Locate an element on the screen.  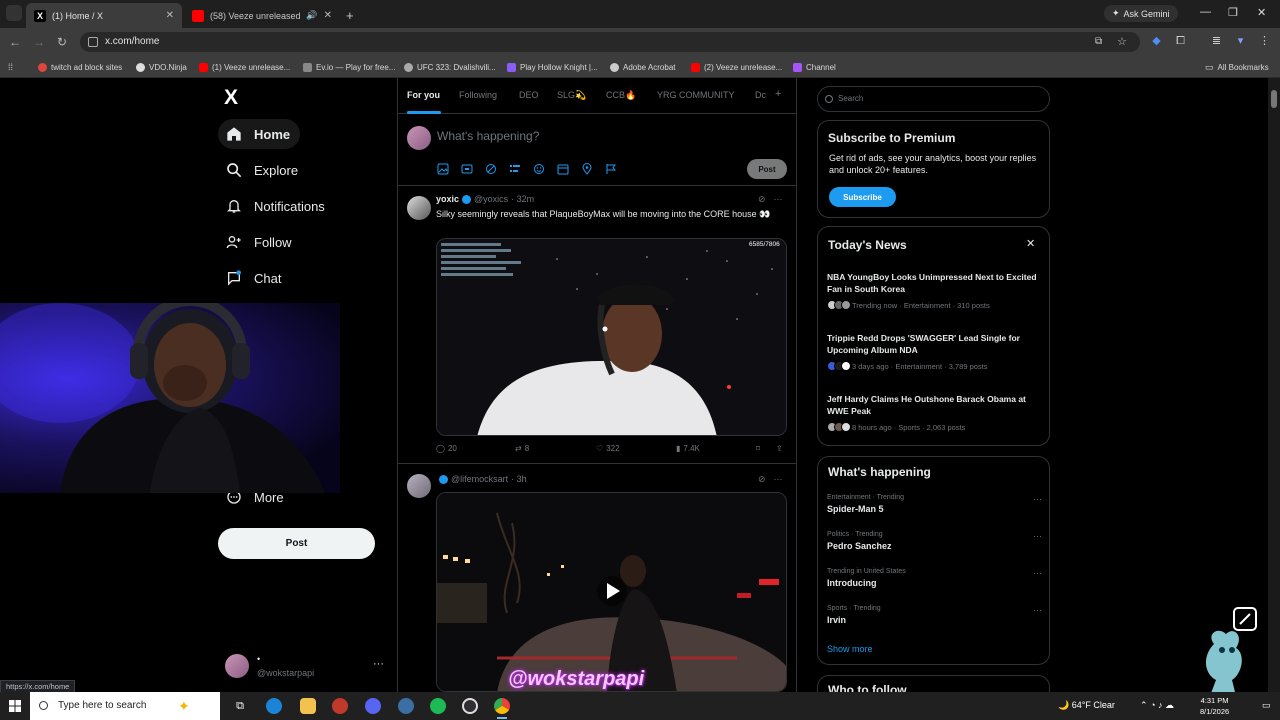
tab-yrg-community: YRG COMMUNITY is located at coordinates (696, 95).